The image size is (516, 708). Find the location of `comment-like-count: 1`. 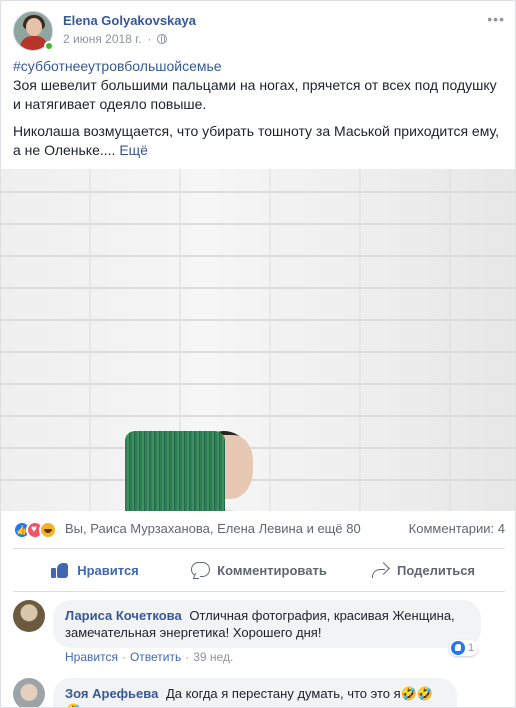

comment-like-count: 1 is located at coordinates (471, 648).